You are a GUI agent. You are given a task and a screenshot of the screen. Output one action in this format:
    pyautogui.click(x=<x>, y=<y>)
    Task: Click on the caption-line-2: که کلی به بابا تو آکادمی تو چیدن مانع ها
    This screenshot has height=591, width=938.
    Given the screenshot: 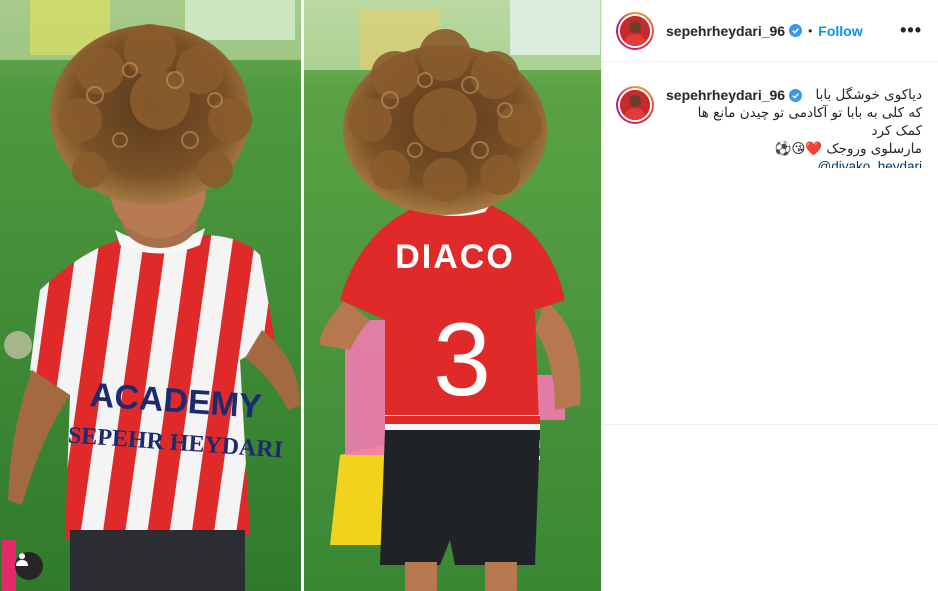 What is the action you would take?
    pyautogui.click(x=809, y=113)
    